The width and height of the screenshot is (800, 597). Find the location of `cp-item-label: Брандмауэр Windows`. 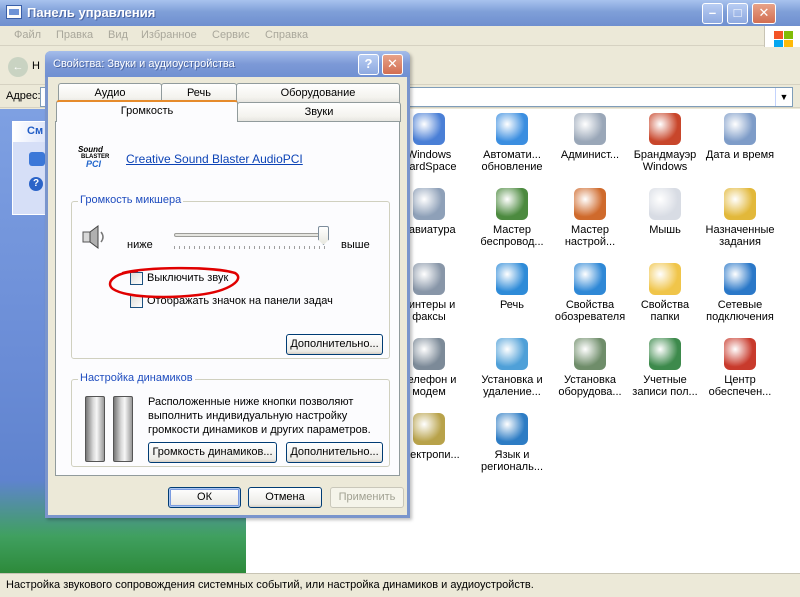

cp-item-label: Брандмауэр Windows is located at coordinates (665, 161).